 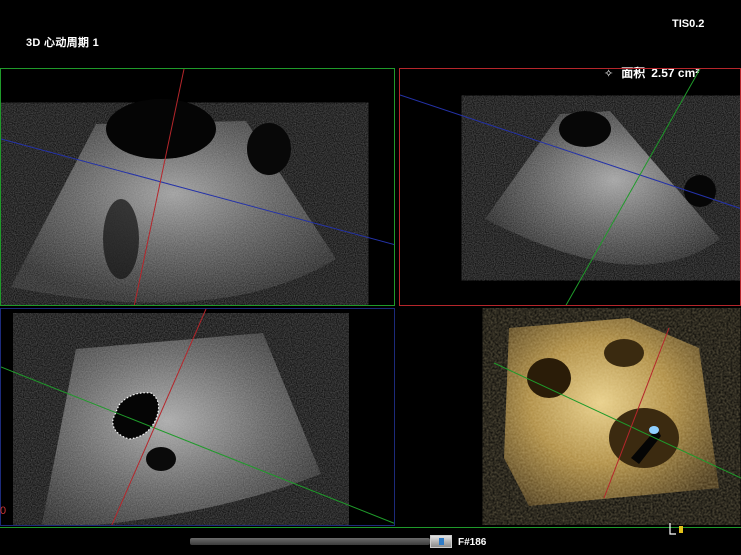 What do you see at coordinates (62, 43) in the screenshot?
I see `cine-loop-title: 3D 心动周期 1` at bounding box center [62, 43].